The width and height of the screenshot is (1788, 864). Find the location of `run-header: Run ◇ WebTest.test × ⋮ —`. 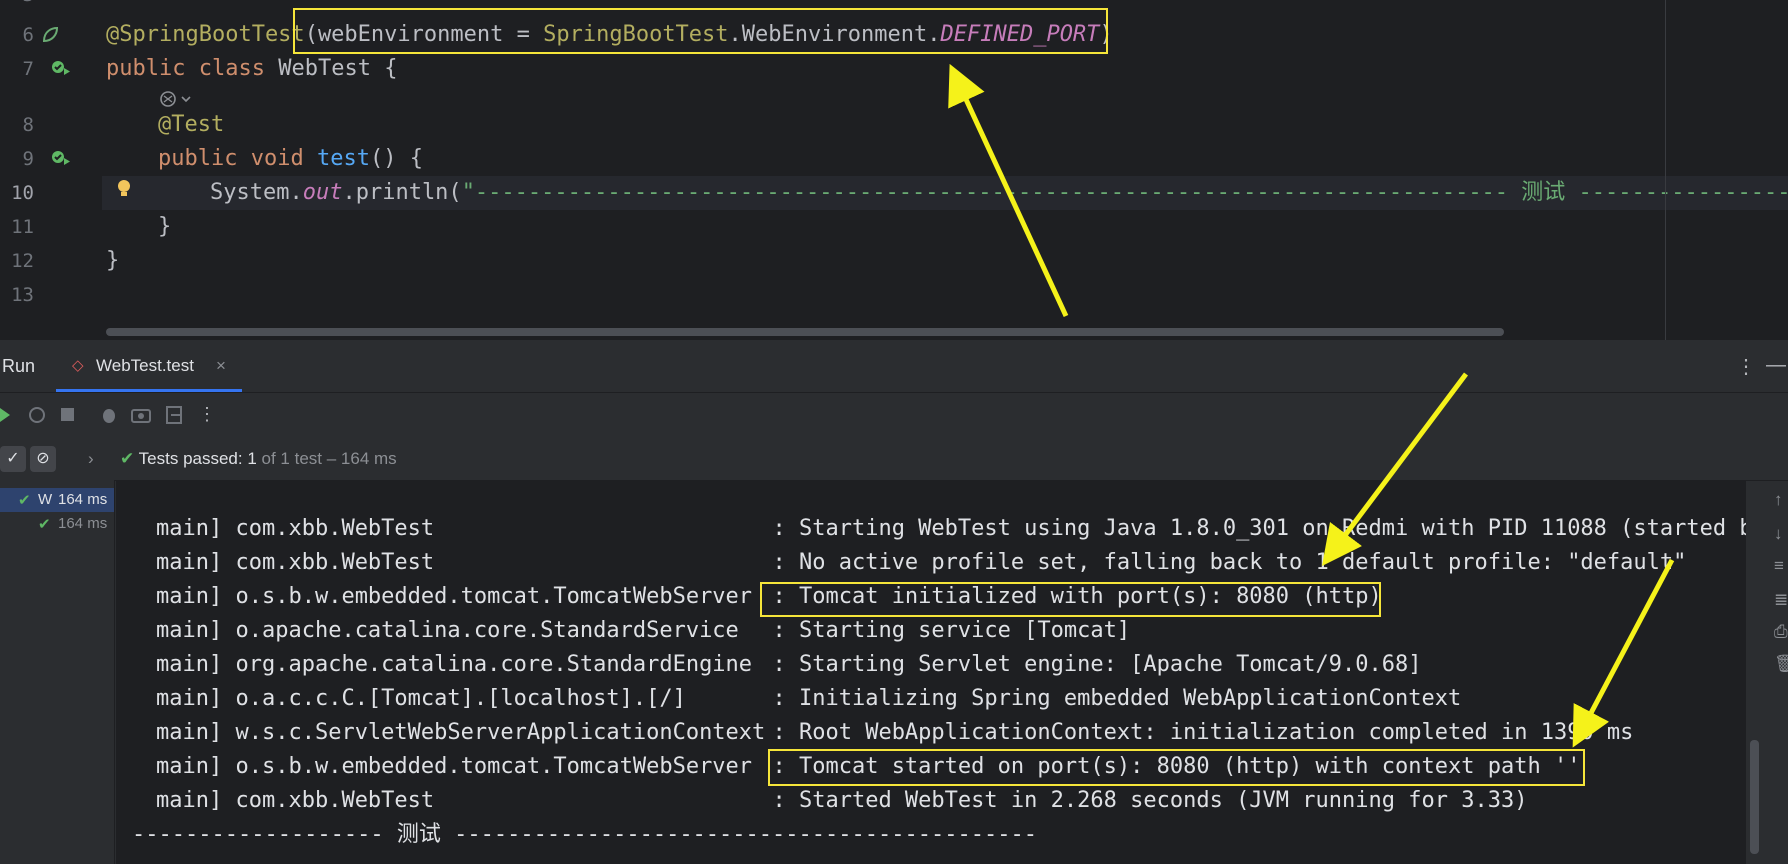

run-header: Run ◇ WebTest.test × ⋮ — is located at coordinates (894, 366).